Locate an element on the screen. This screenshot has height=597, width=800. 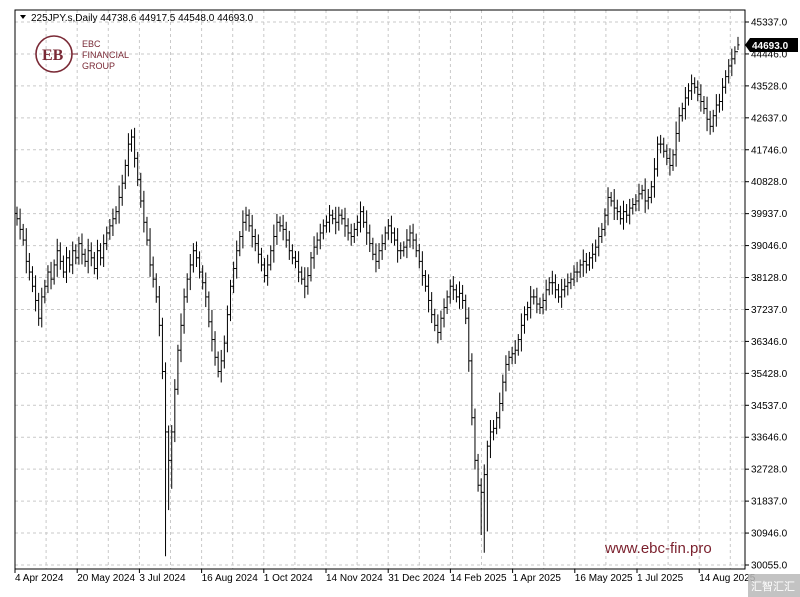
y-tick-label: 38128.0 is located at coordinates (769, 278).